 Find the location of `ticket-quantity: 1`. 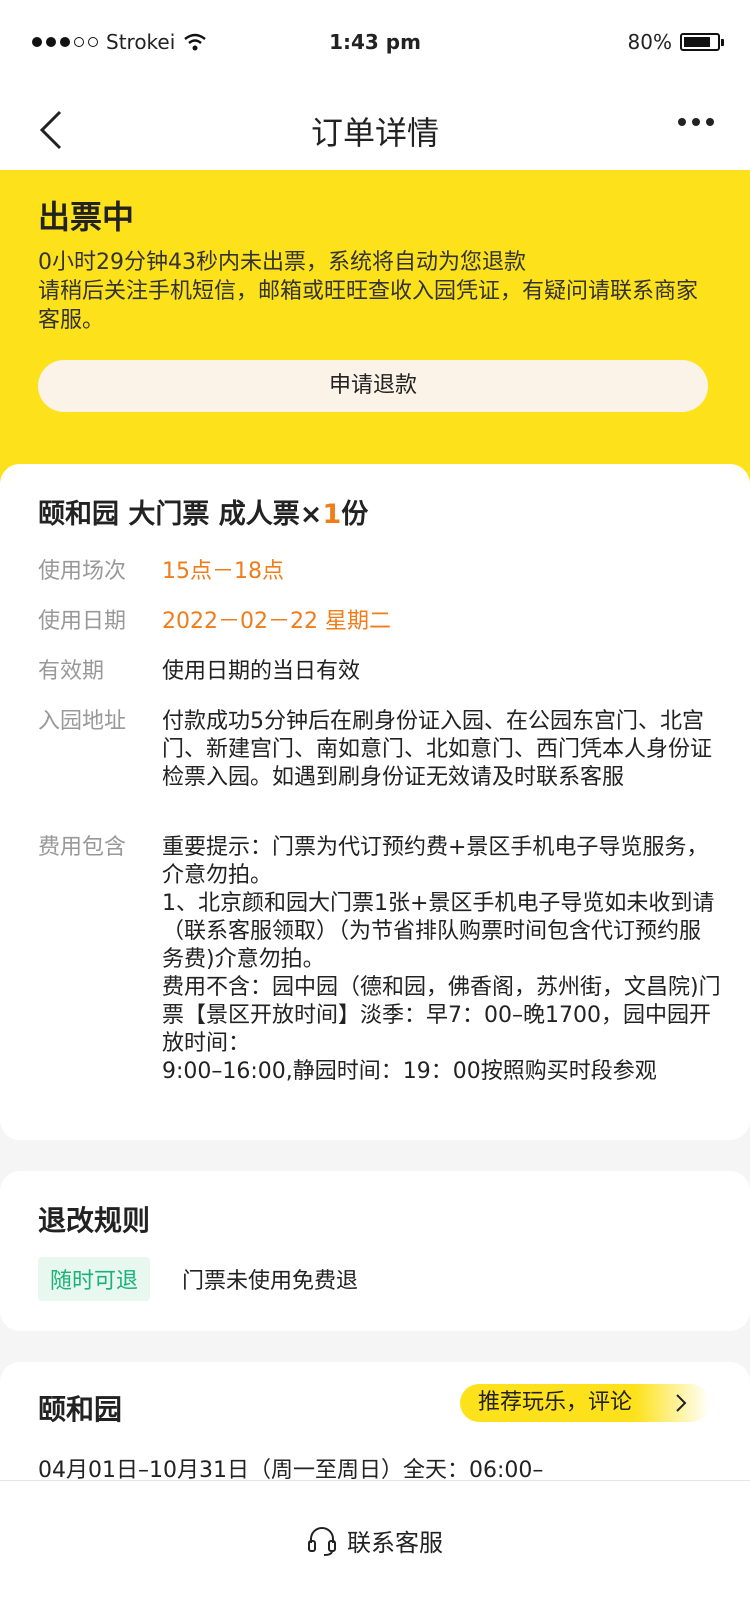

ticket-quantity: 1 is located at coordinates (332, 514).